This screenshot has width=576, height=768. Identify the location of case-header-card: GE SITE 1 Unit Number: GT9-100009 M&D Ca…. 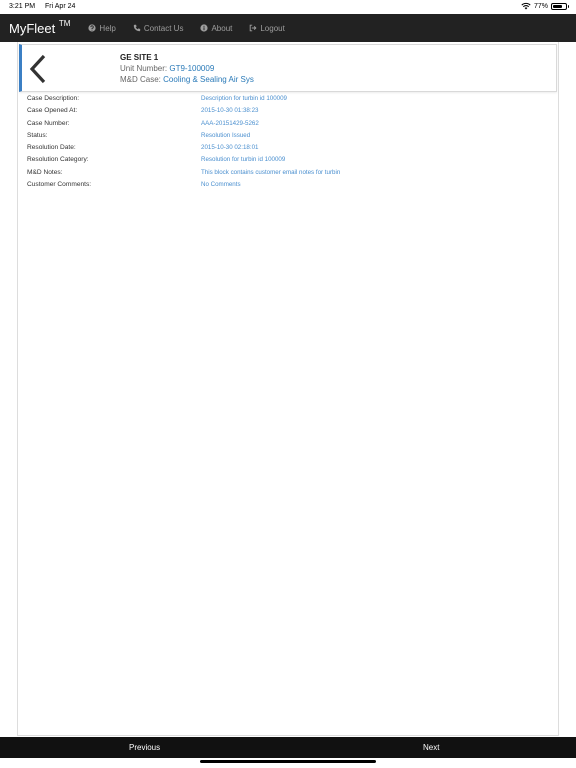
(288, 68).